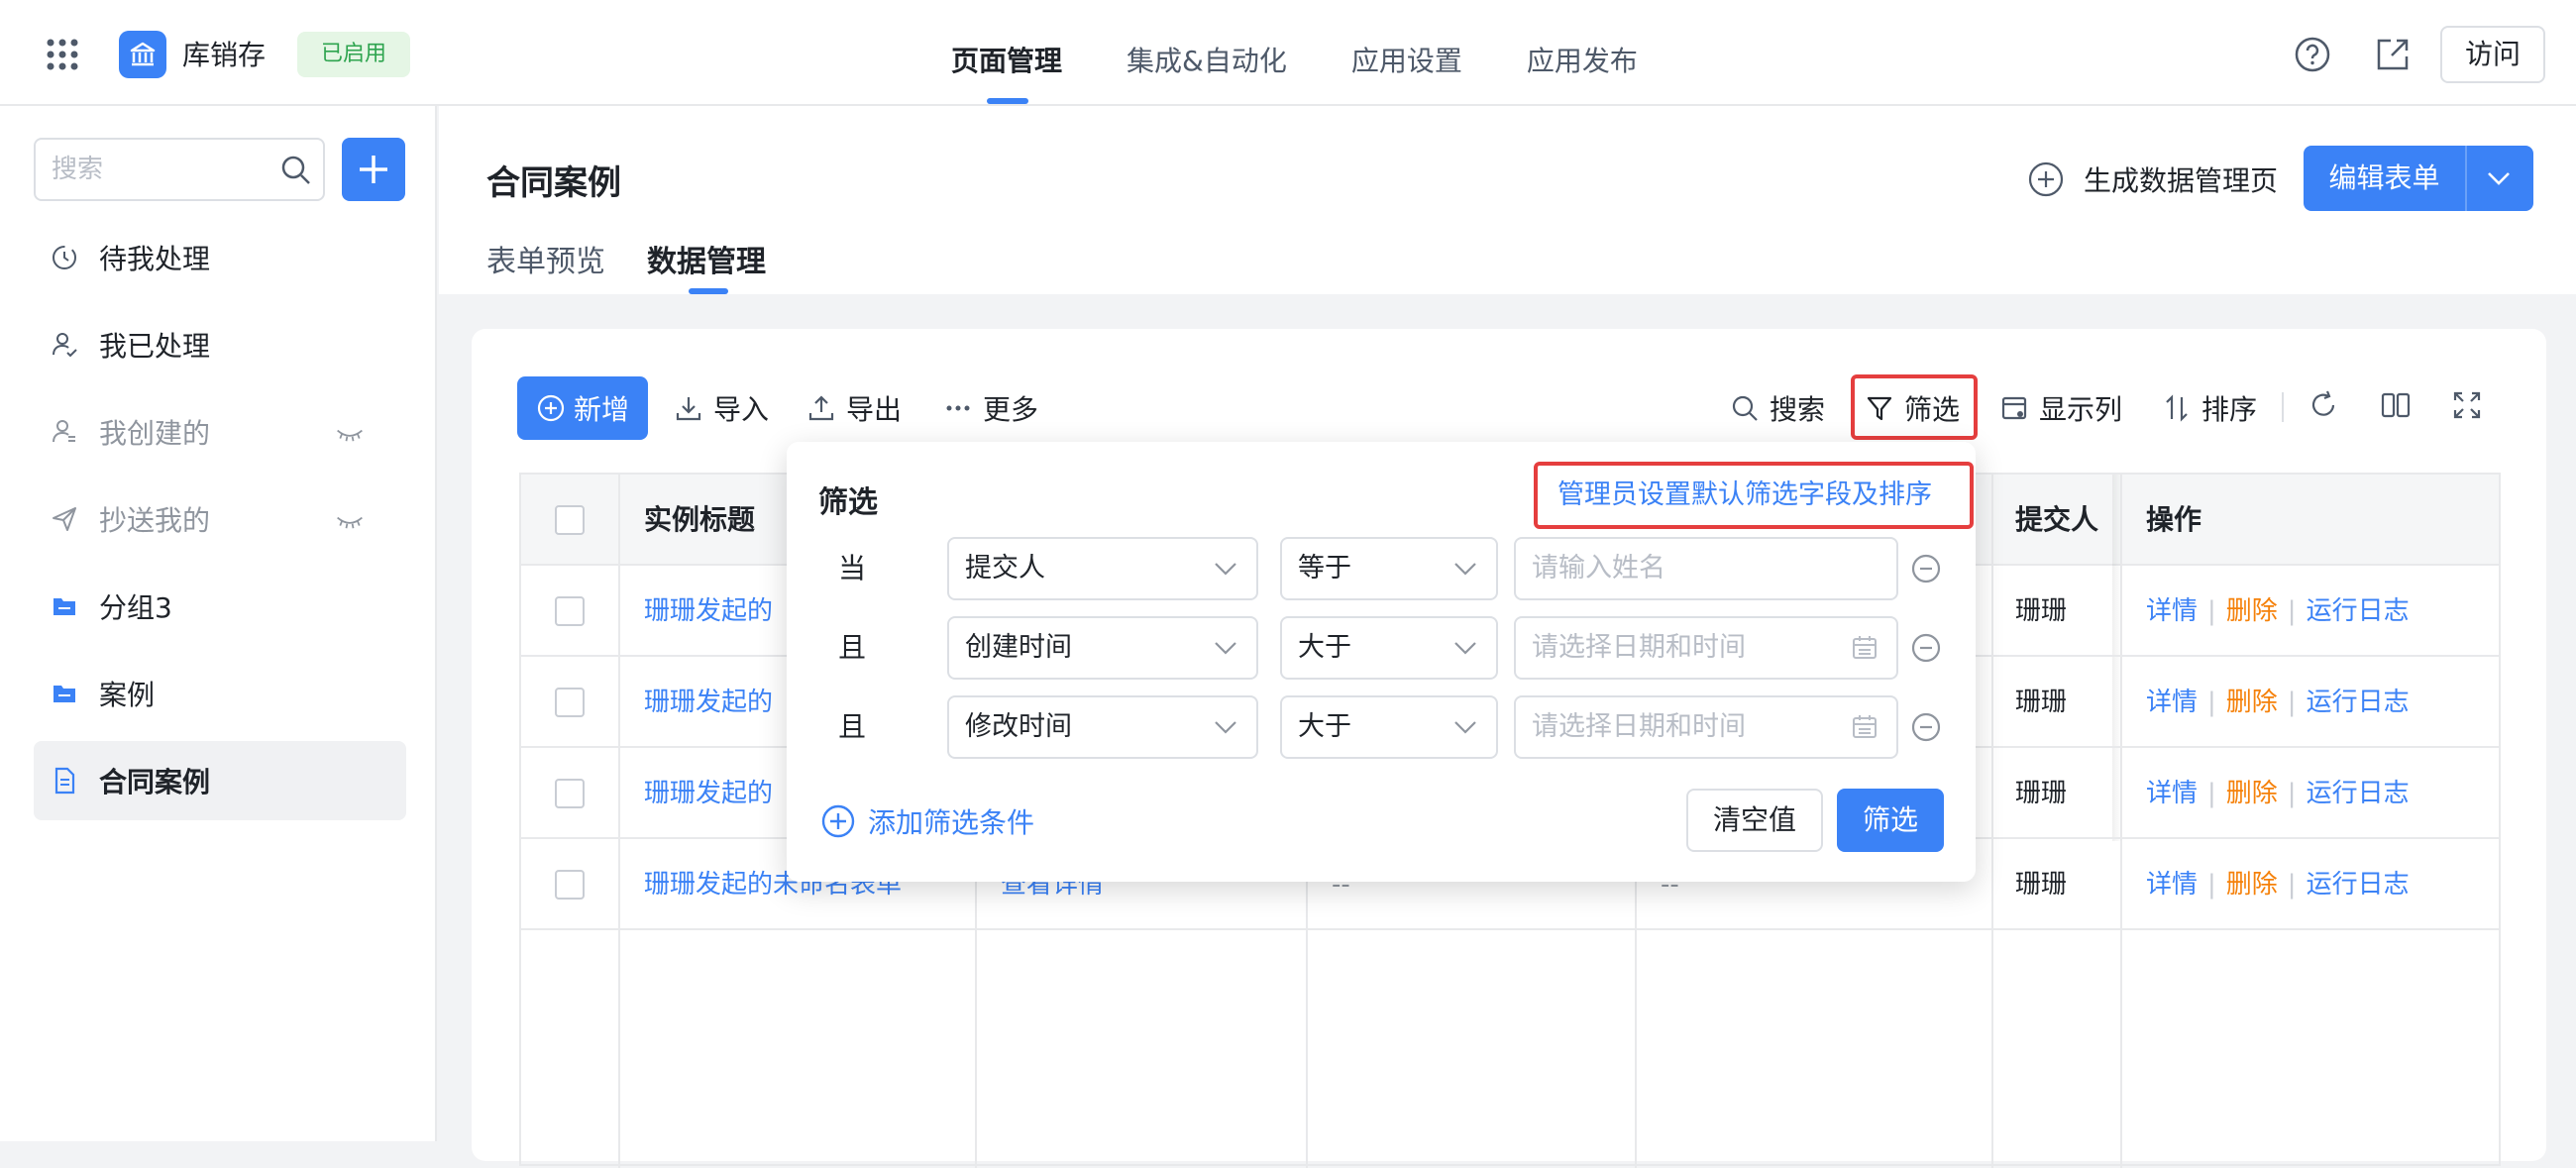  Describe the element at coordinates (2492, 54) in the screenshot. I see `visit-button: 访问` at that location.